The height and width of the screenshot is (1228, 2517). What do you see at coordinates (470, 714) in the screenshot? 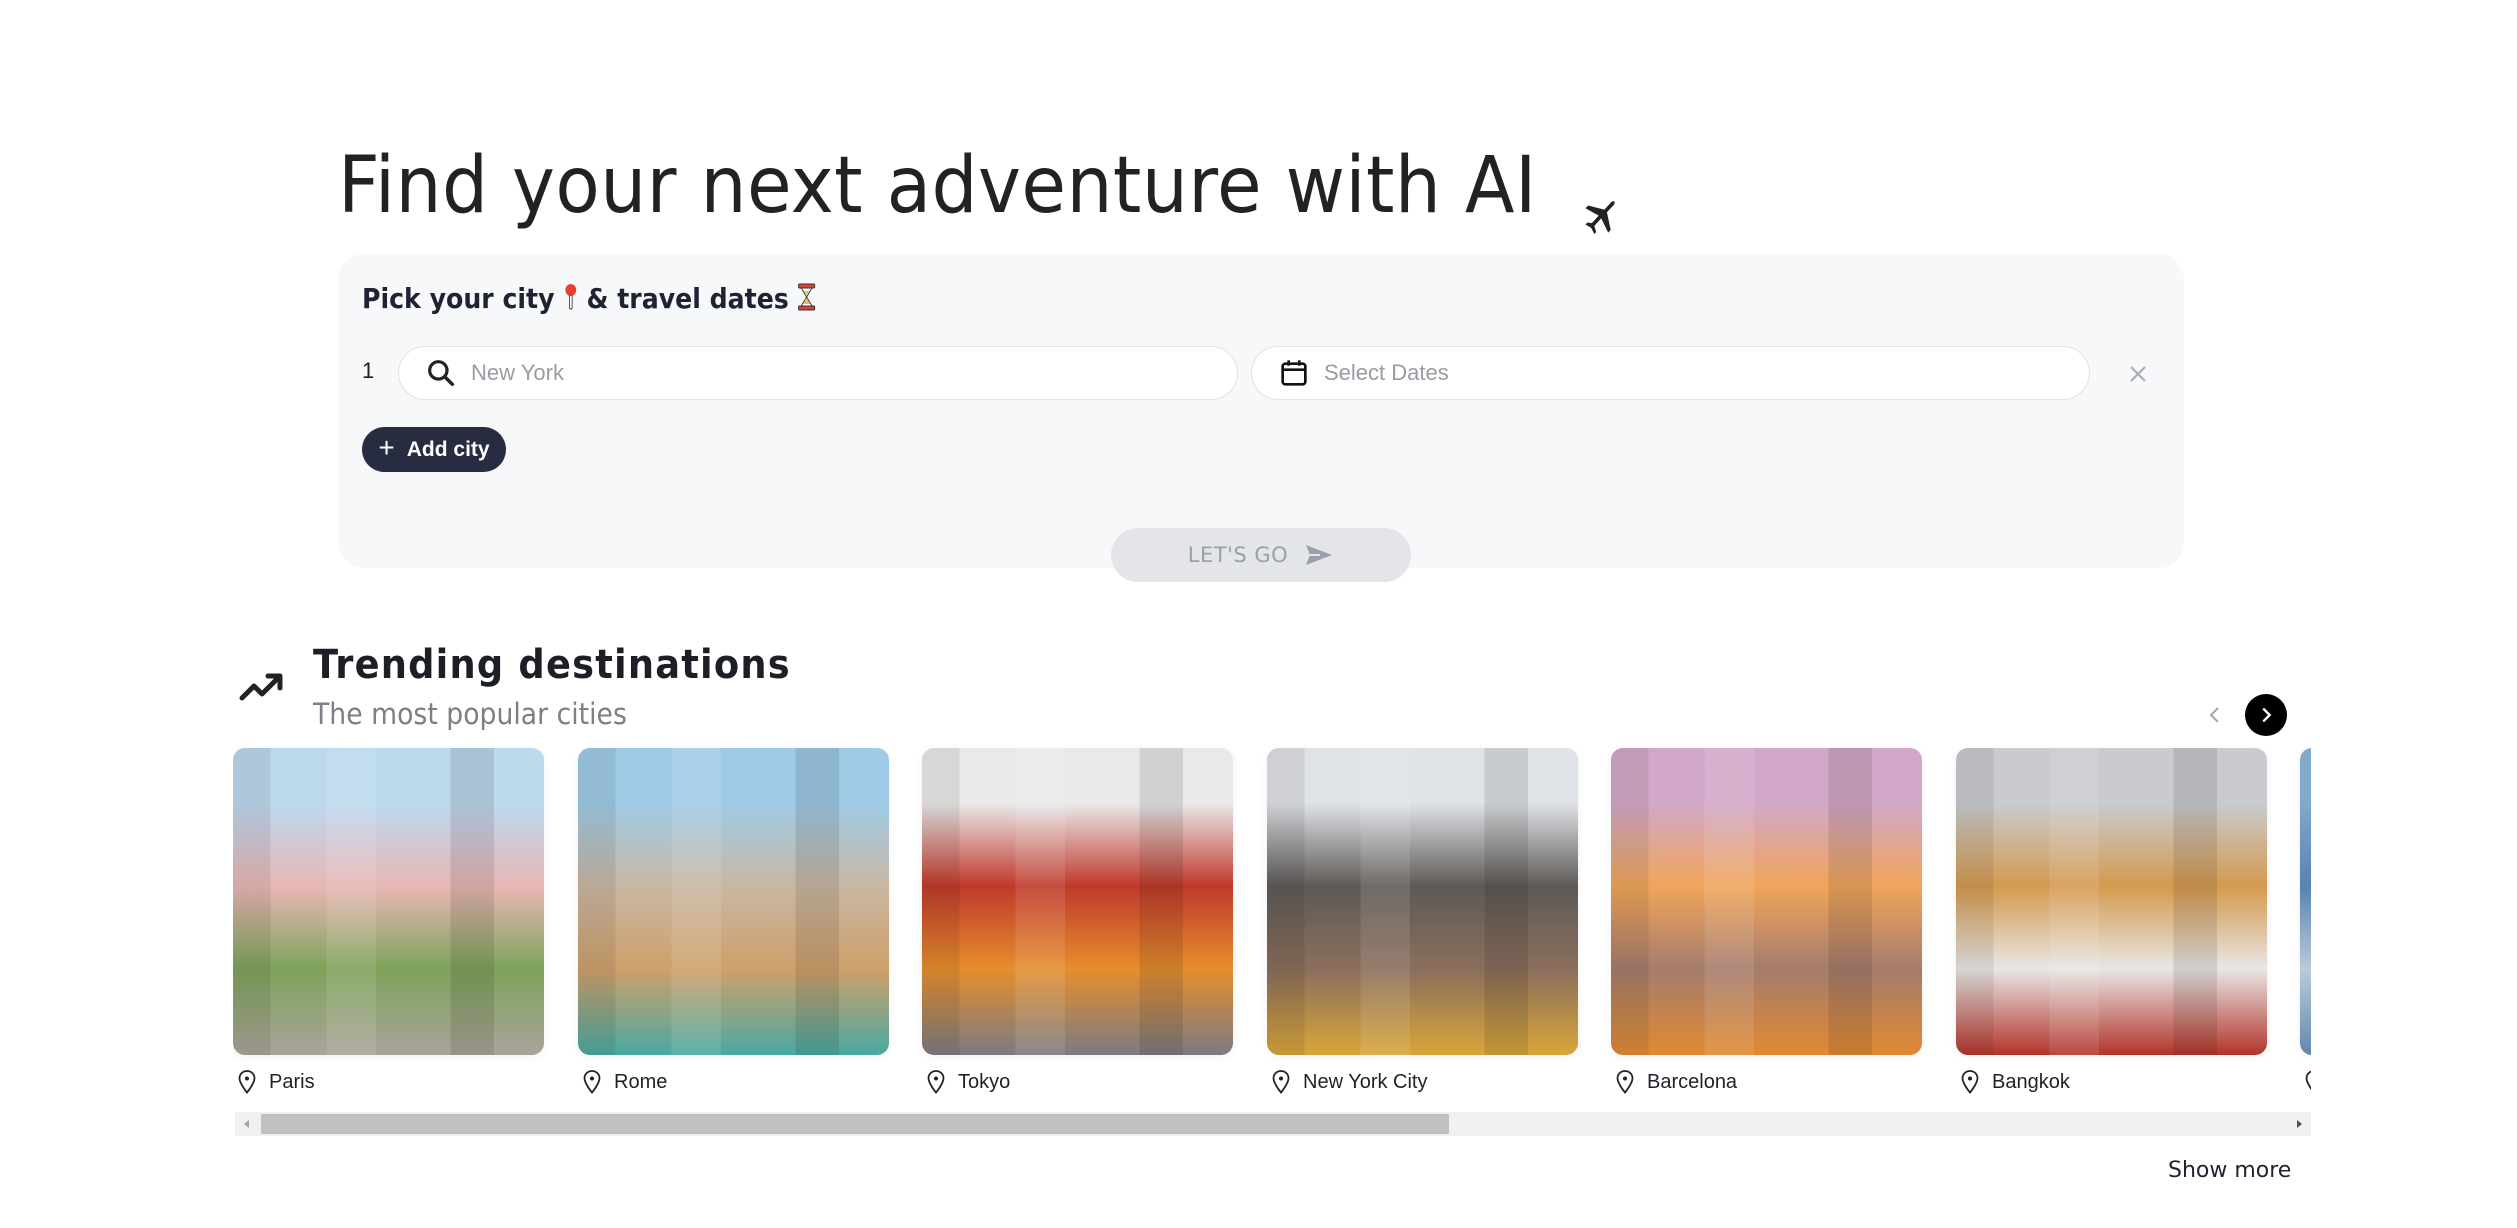
I see `section-subtitle: The most popular cities` at bounding box center [470, 714].